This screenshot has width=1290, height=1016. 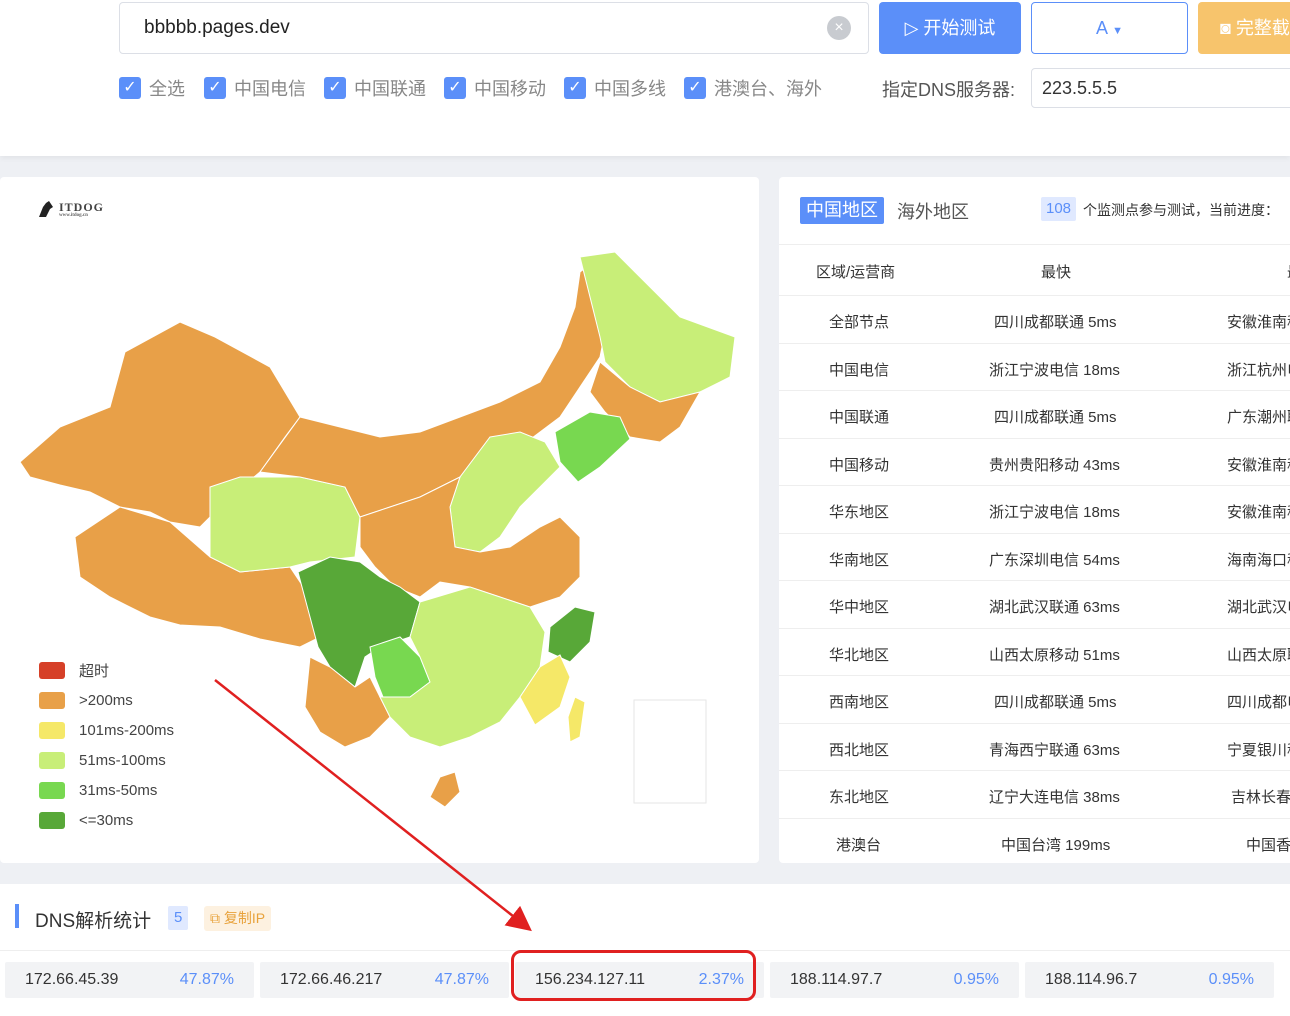 I want to click on checkbox-mobile: ✓ 中国移动, so click(x=495, y=88).